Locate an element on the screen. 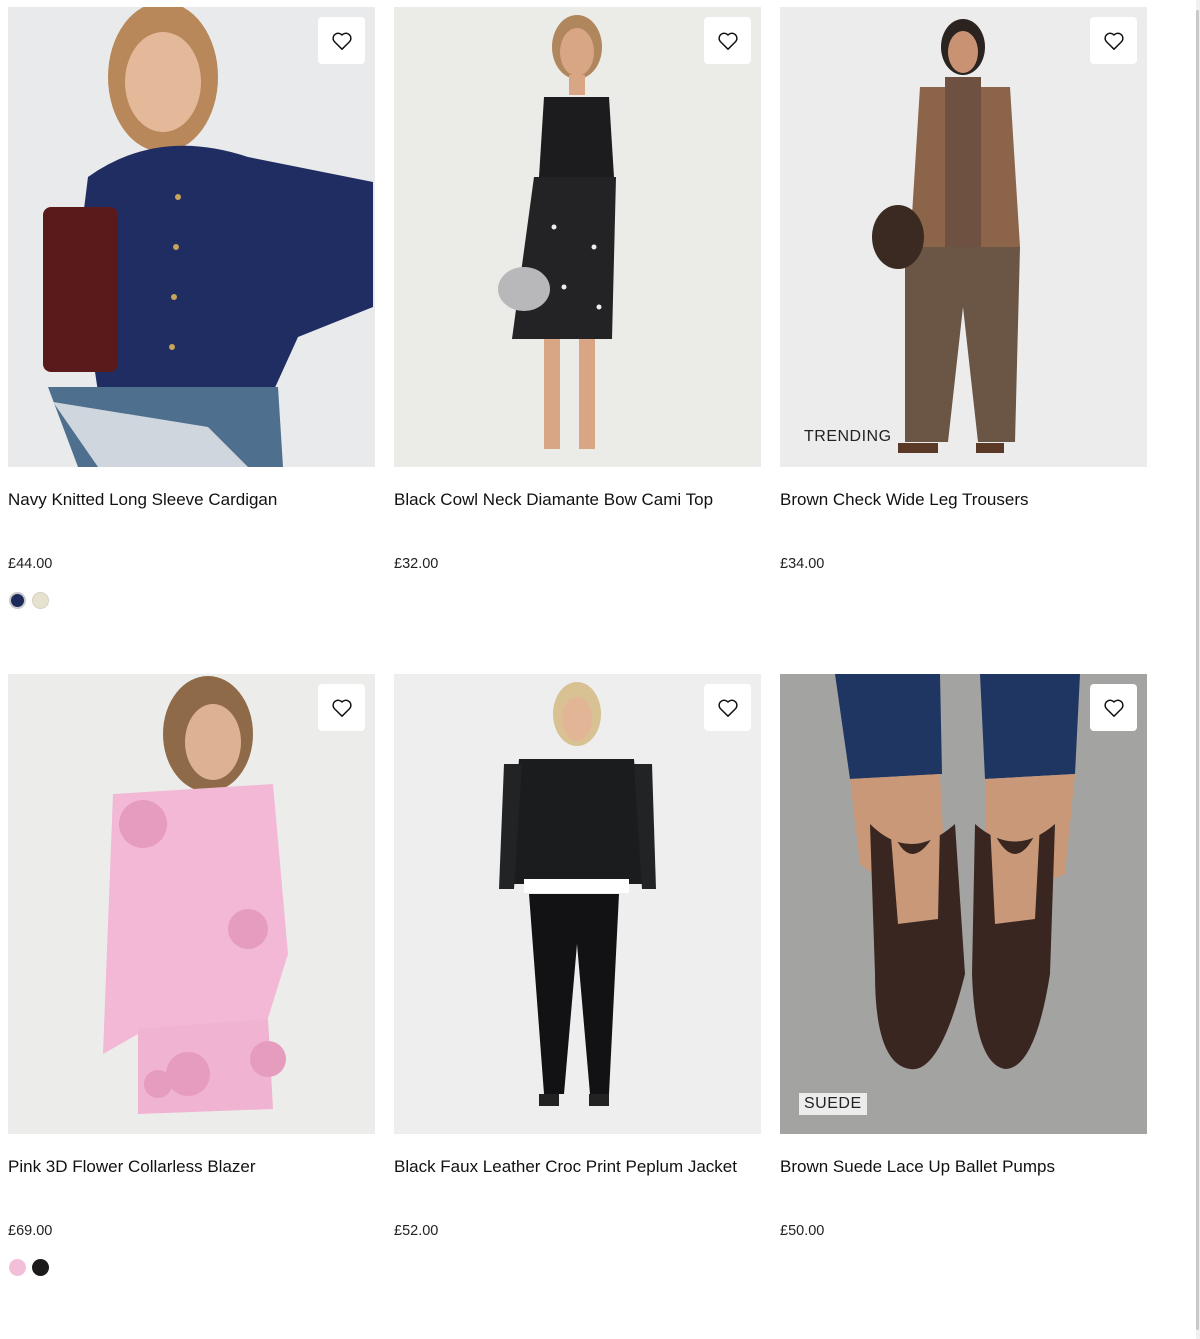 This screenshot has width=1200, height=1339. swatch-black is located at coordinates (40, 1267).